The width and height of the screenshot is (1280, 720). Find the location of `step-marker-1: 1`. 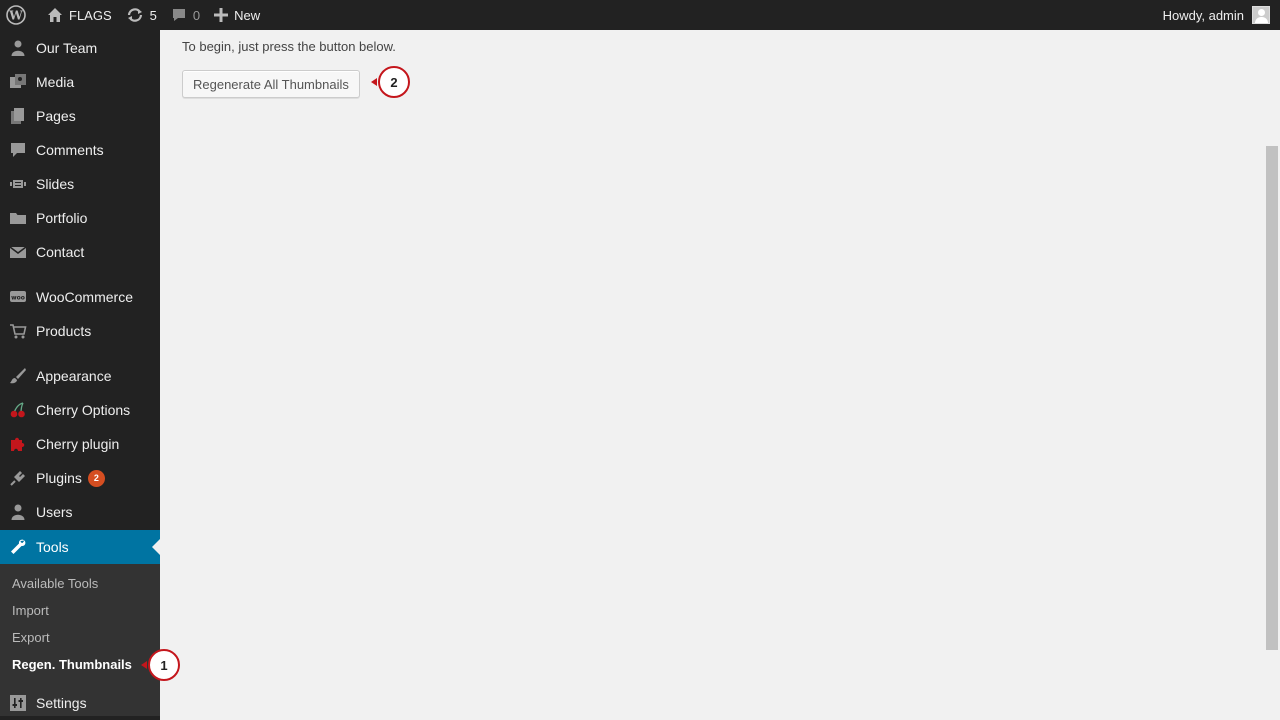

step-marker-1: 1 is located at coordinates (160, 665).